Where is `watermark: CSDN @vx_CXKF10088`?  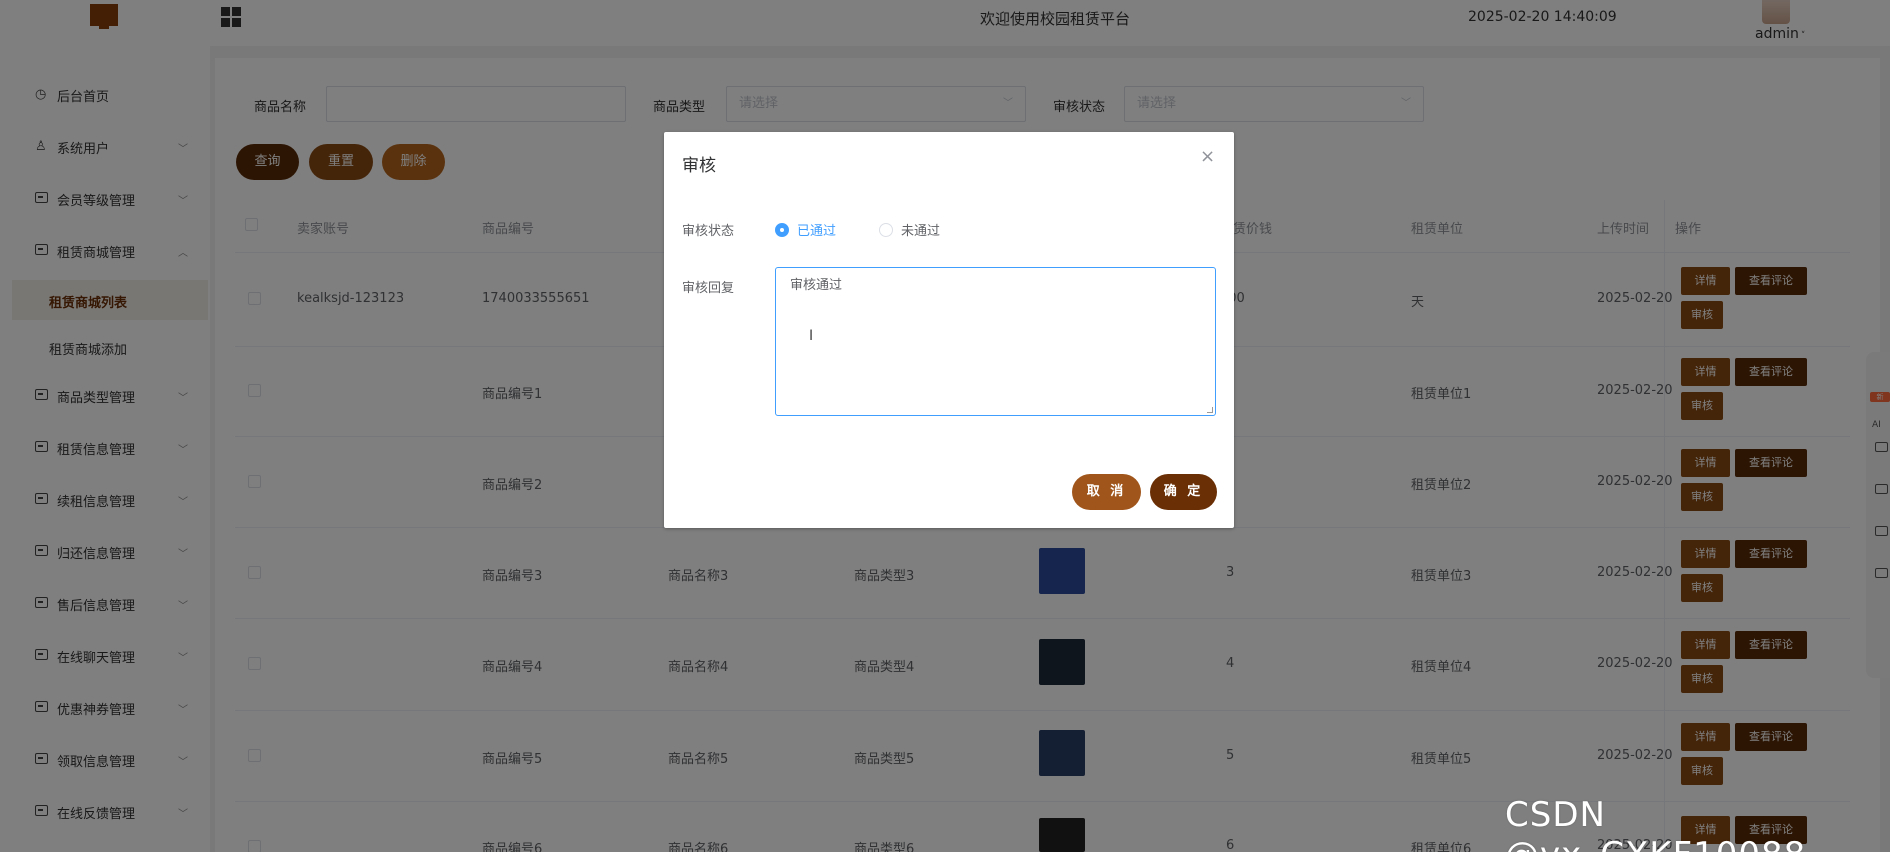 watermark: CSDN @vx_CXKF10088 is located at coordinates (1655, 823).